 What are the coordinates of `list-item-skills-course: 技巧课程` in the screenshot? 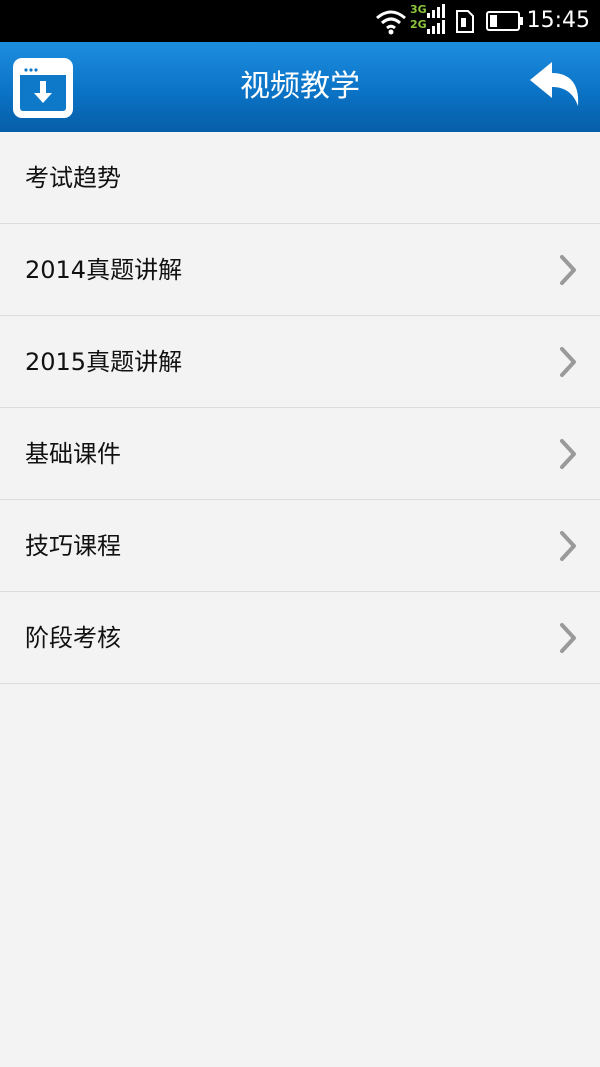 It's located at (300, 546).